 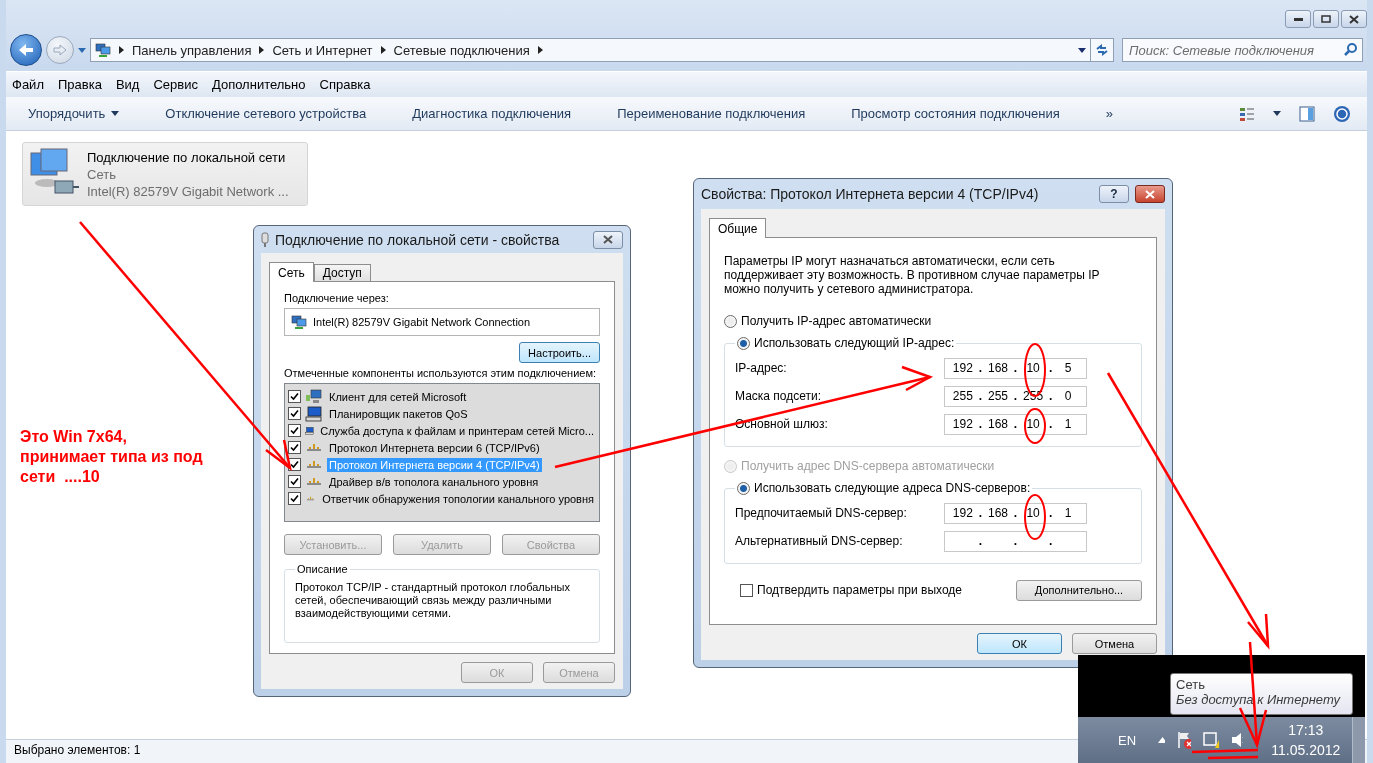 I want to click on up-arrow-icon, so click(x=1162, y=740).